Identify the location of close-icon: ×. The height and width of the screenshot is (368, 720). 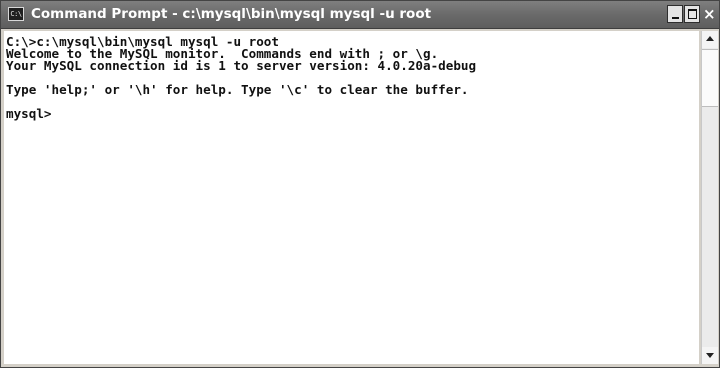
(709, 14).